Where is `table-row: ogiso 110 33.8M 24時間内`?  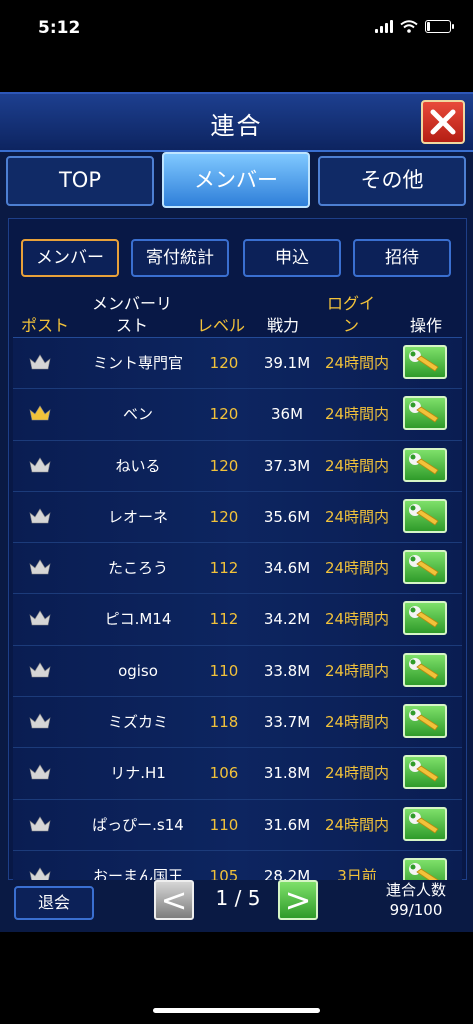
table-row: ogiso 110 33.8M 24時間内 is located at coordinates (237, 671).